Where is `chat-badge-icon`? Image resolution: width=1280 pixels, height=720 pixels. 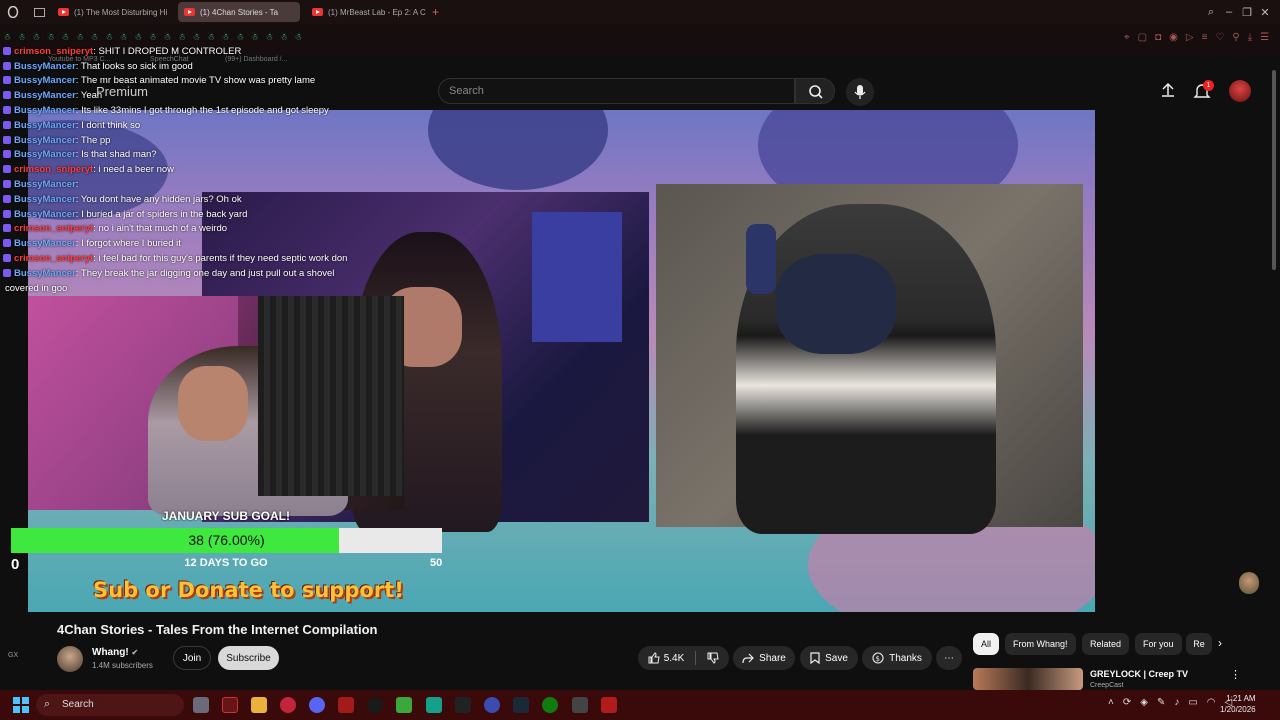 chat-badge-icon is located at coordinates (7, 154).